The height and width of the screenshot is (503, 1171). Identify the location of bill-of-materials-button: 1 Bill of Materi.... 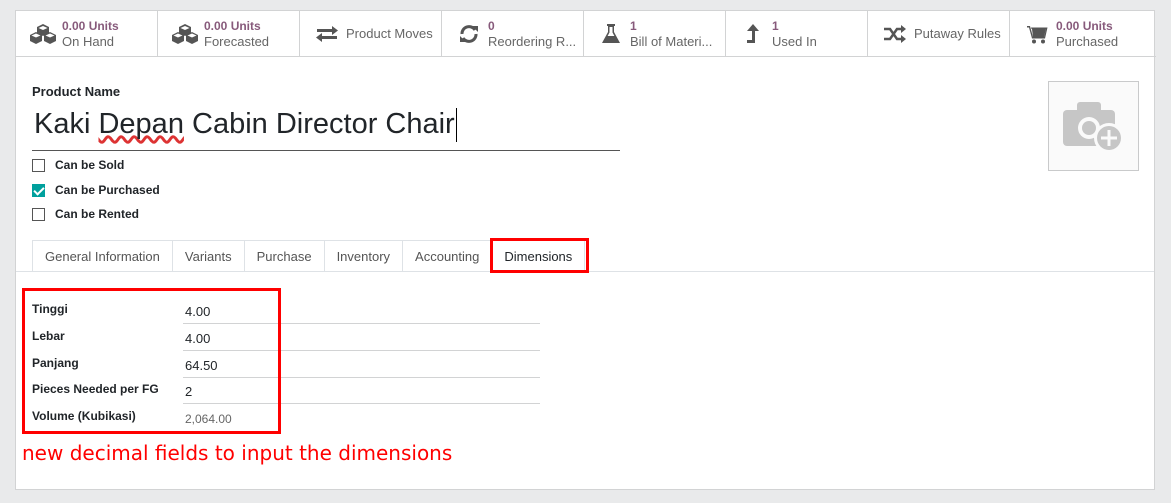
(655, 33).